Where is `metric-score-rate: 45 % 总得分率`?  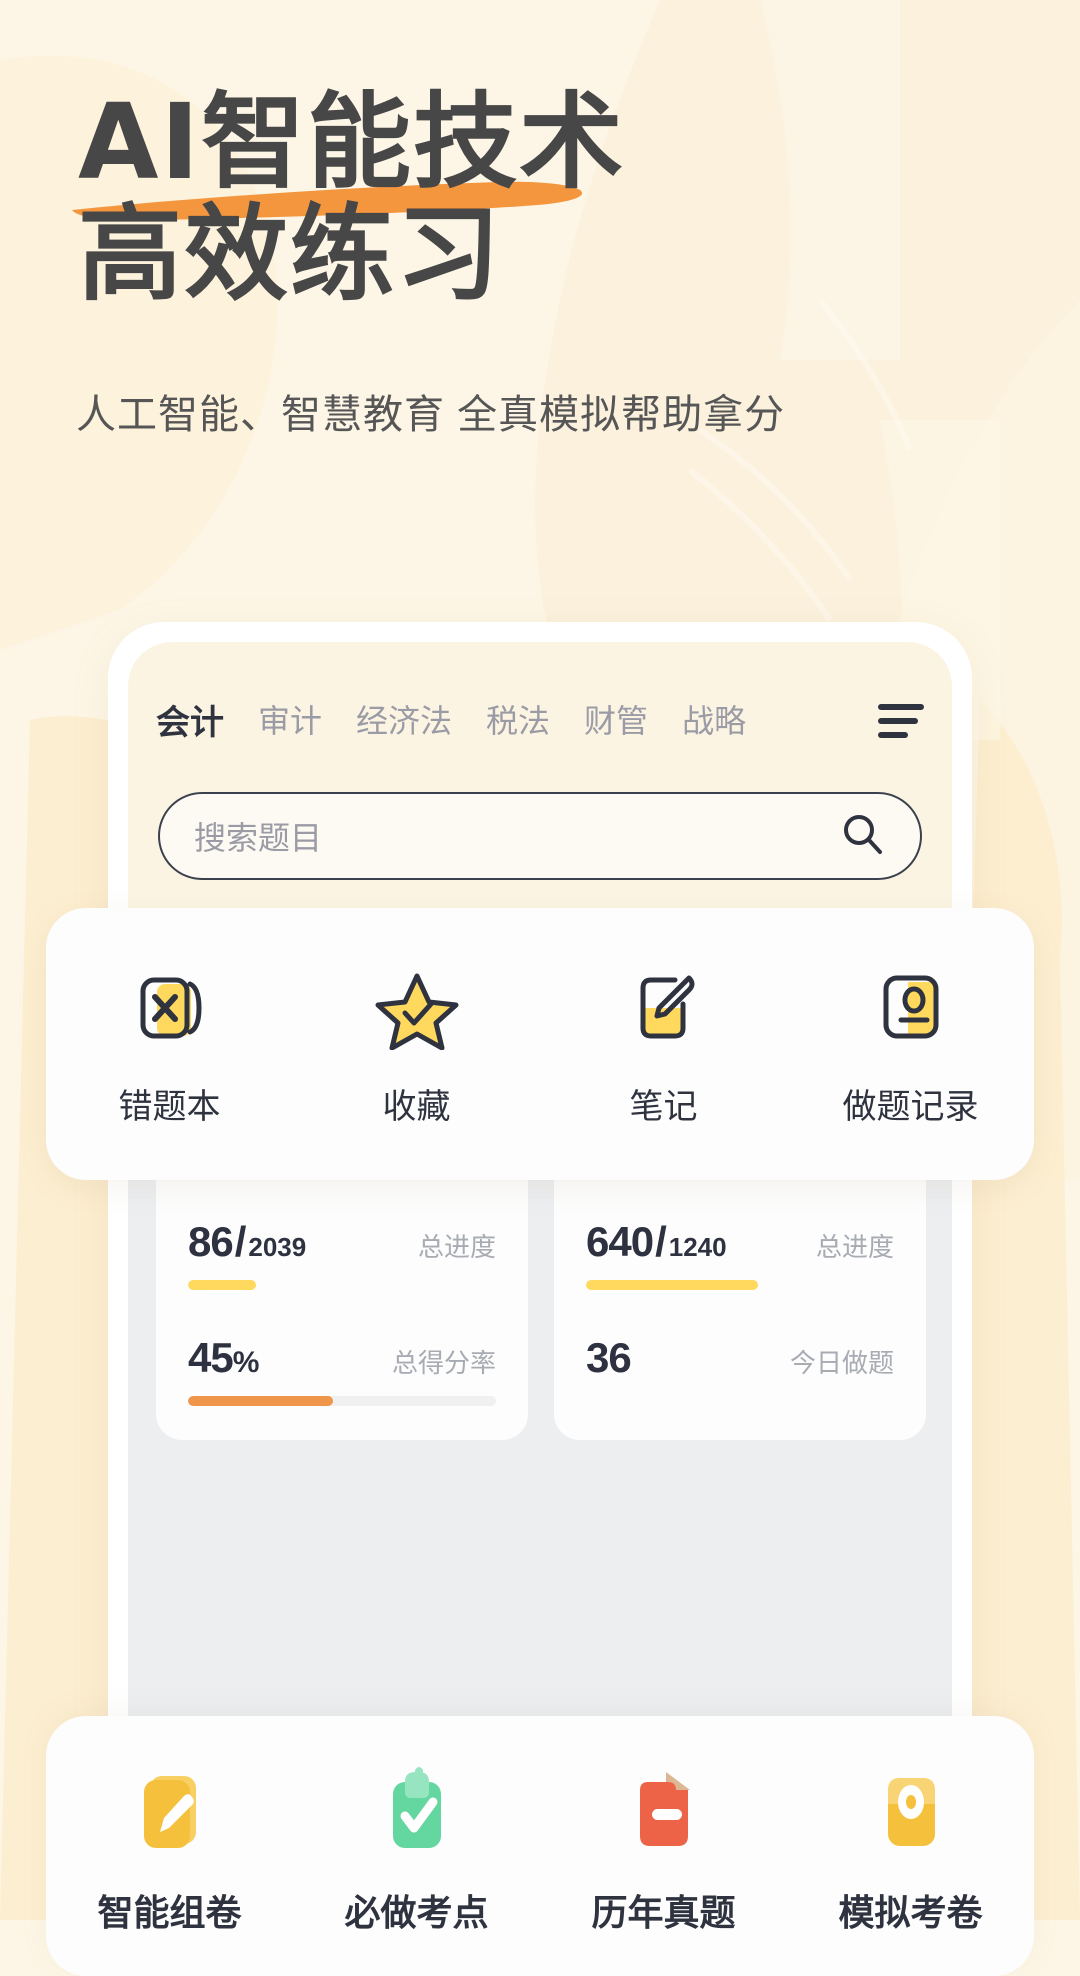
metric-score-rate: 45 % 总得分率 is located at coordinates (342, 1370).